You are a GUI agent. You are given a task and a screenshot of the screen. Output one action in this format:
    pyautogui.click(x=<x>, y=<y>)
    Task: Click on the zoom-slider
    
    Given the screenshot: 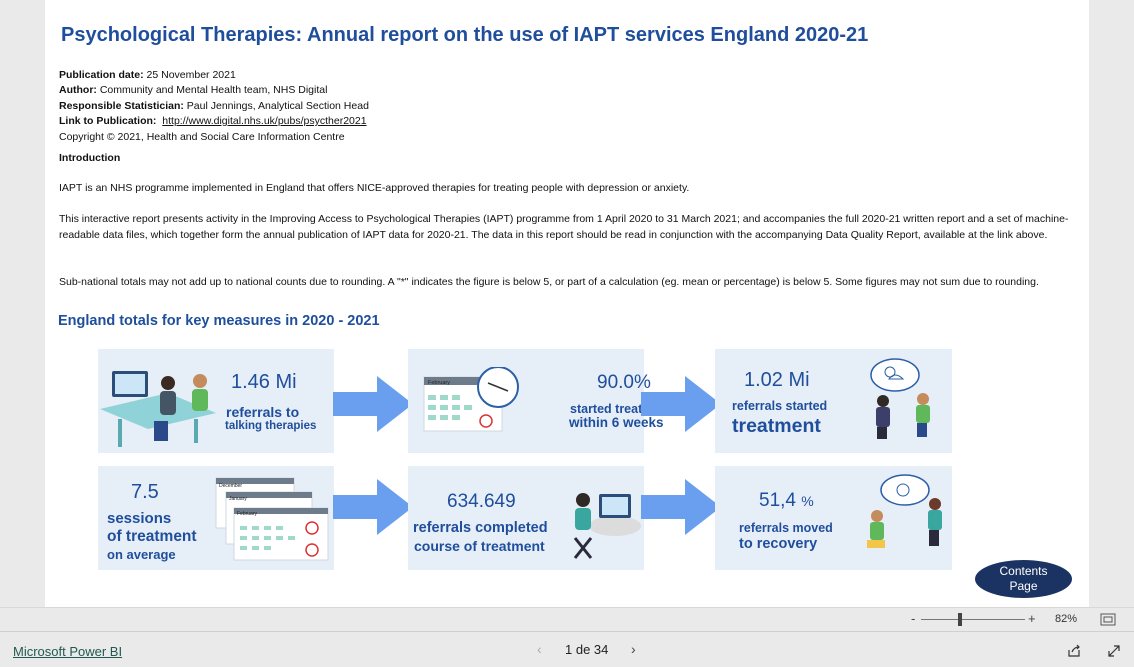 What is the action you would take?
    pyautogui.click(x=973, y=619)
    